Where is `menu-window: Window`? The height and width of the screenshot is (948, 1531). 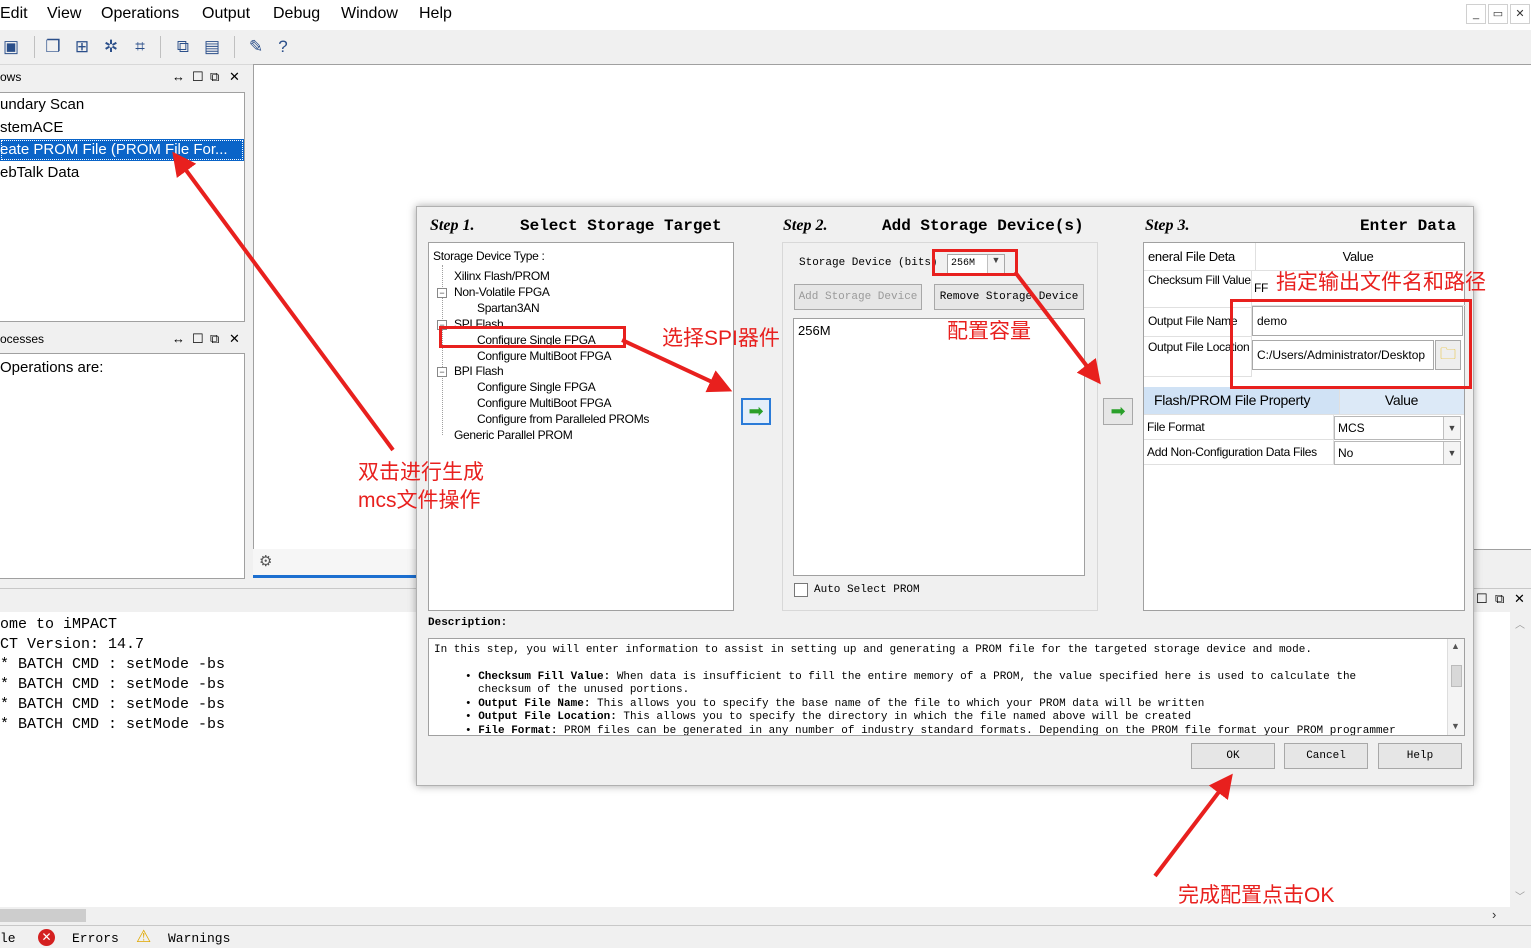
menu-window: Window is located at coordinates (369, 14).